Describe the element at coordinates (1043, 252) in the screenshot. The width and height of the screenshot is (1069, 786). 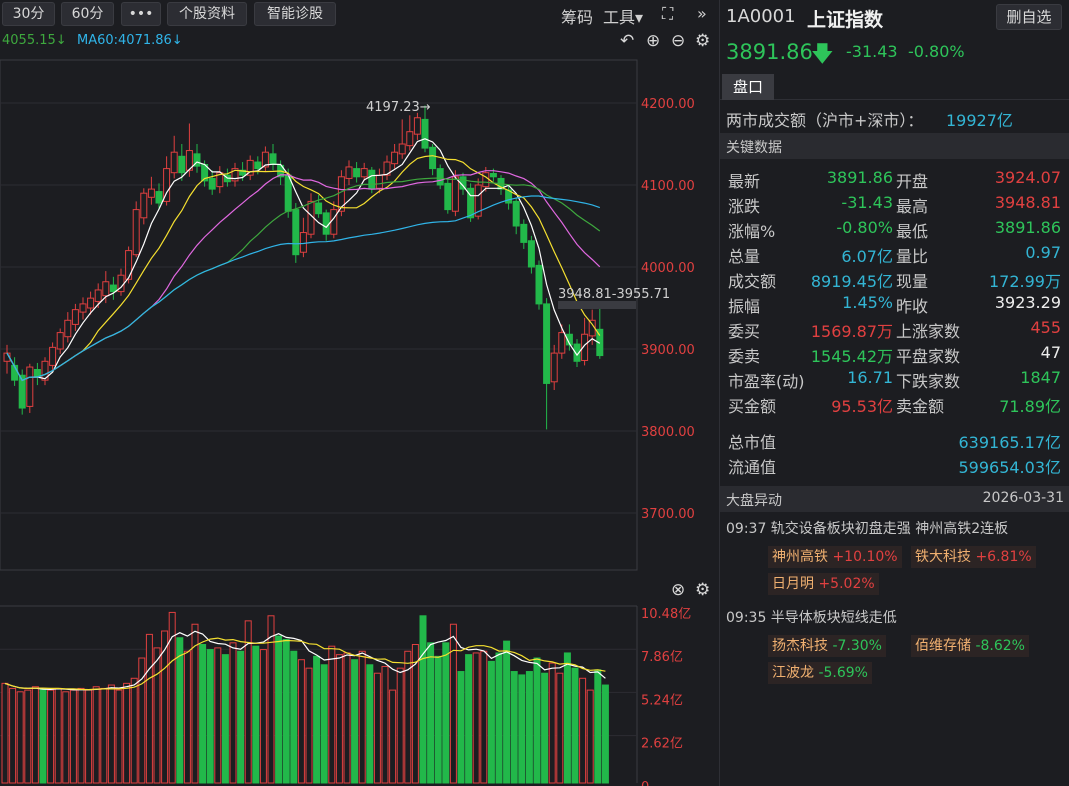
I see `key-value: 0.97` at that location.